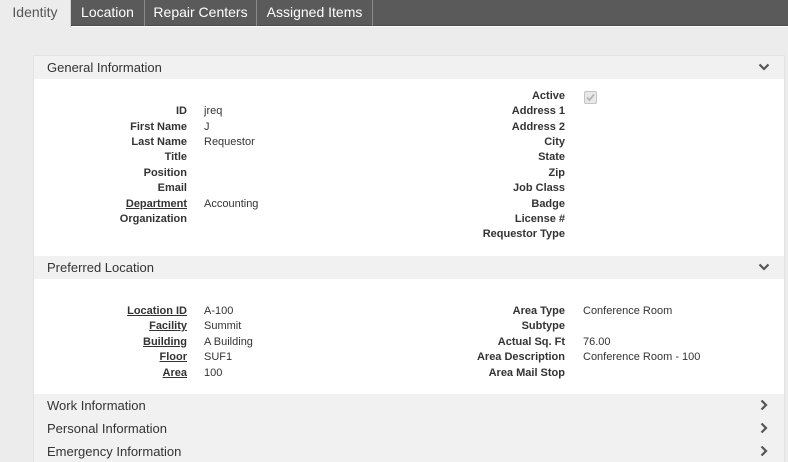  Describe the element at coordinates (219, 311) in the screenshot. I see `location-id-value: A-100` at that location.